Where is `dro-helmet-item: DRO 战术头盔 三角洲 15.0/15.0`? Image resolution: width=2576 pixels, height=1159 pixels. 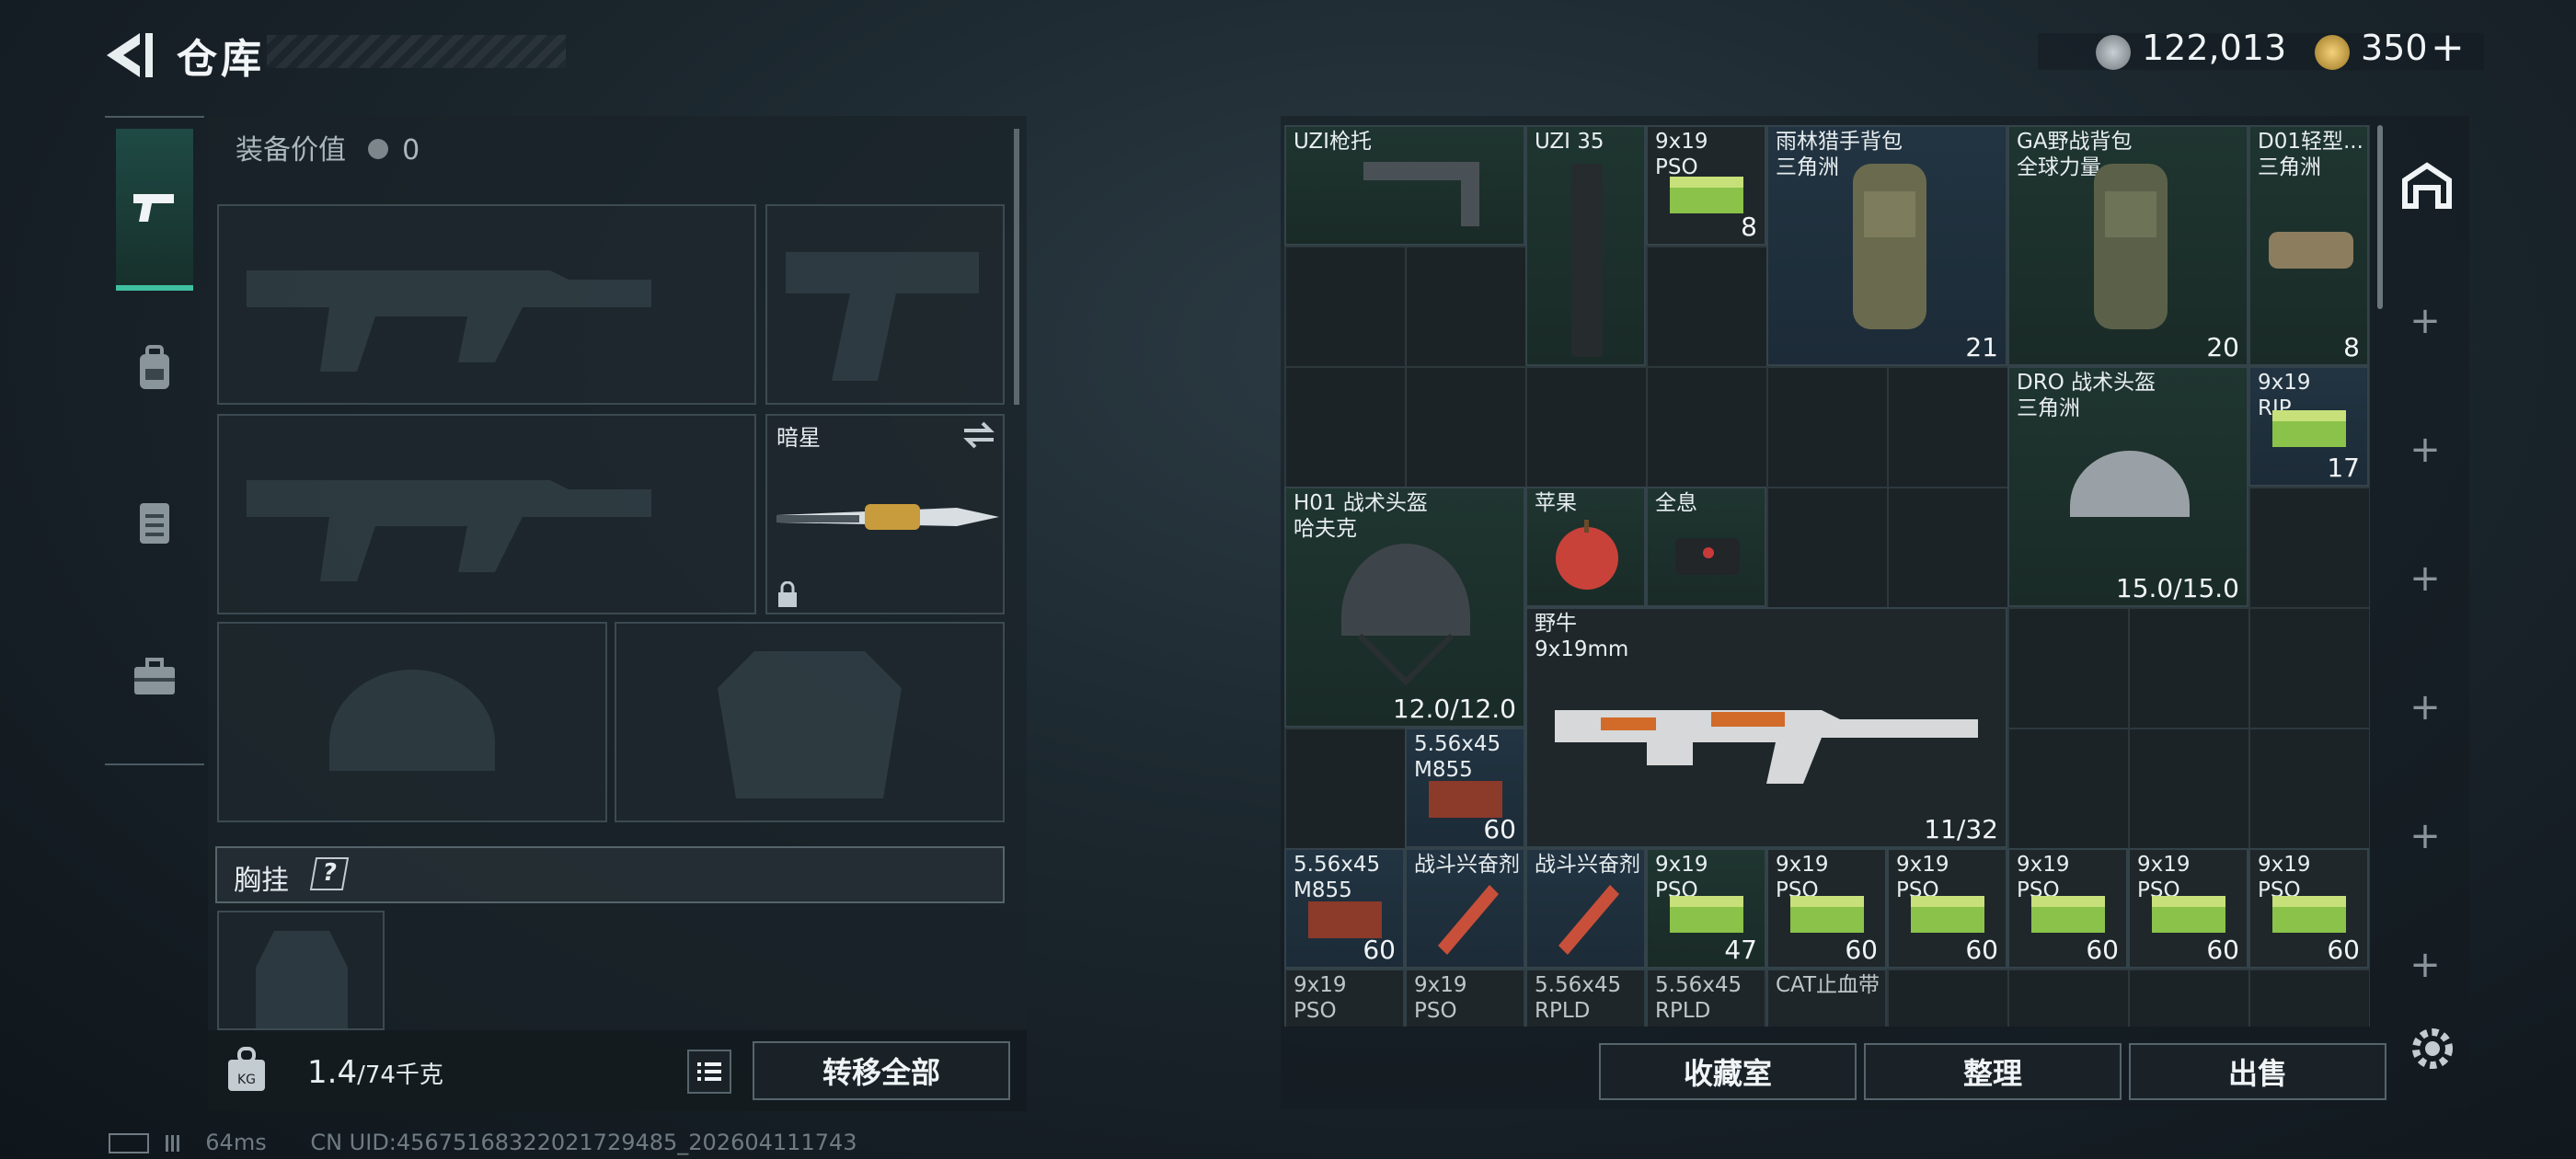
dro-helmet-item: DRO 战术头盔 三角洲 15.0/15.0 is located at coordinates (2127, 486).